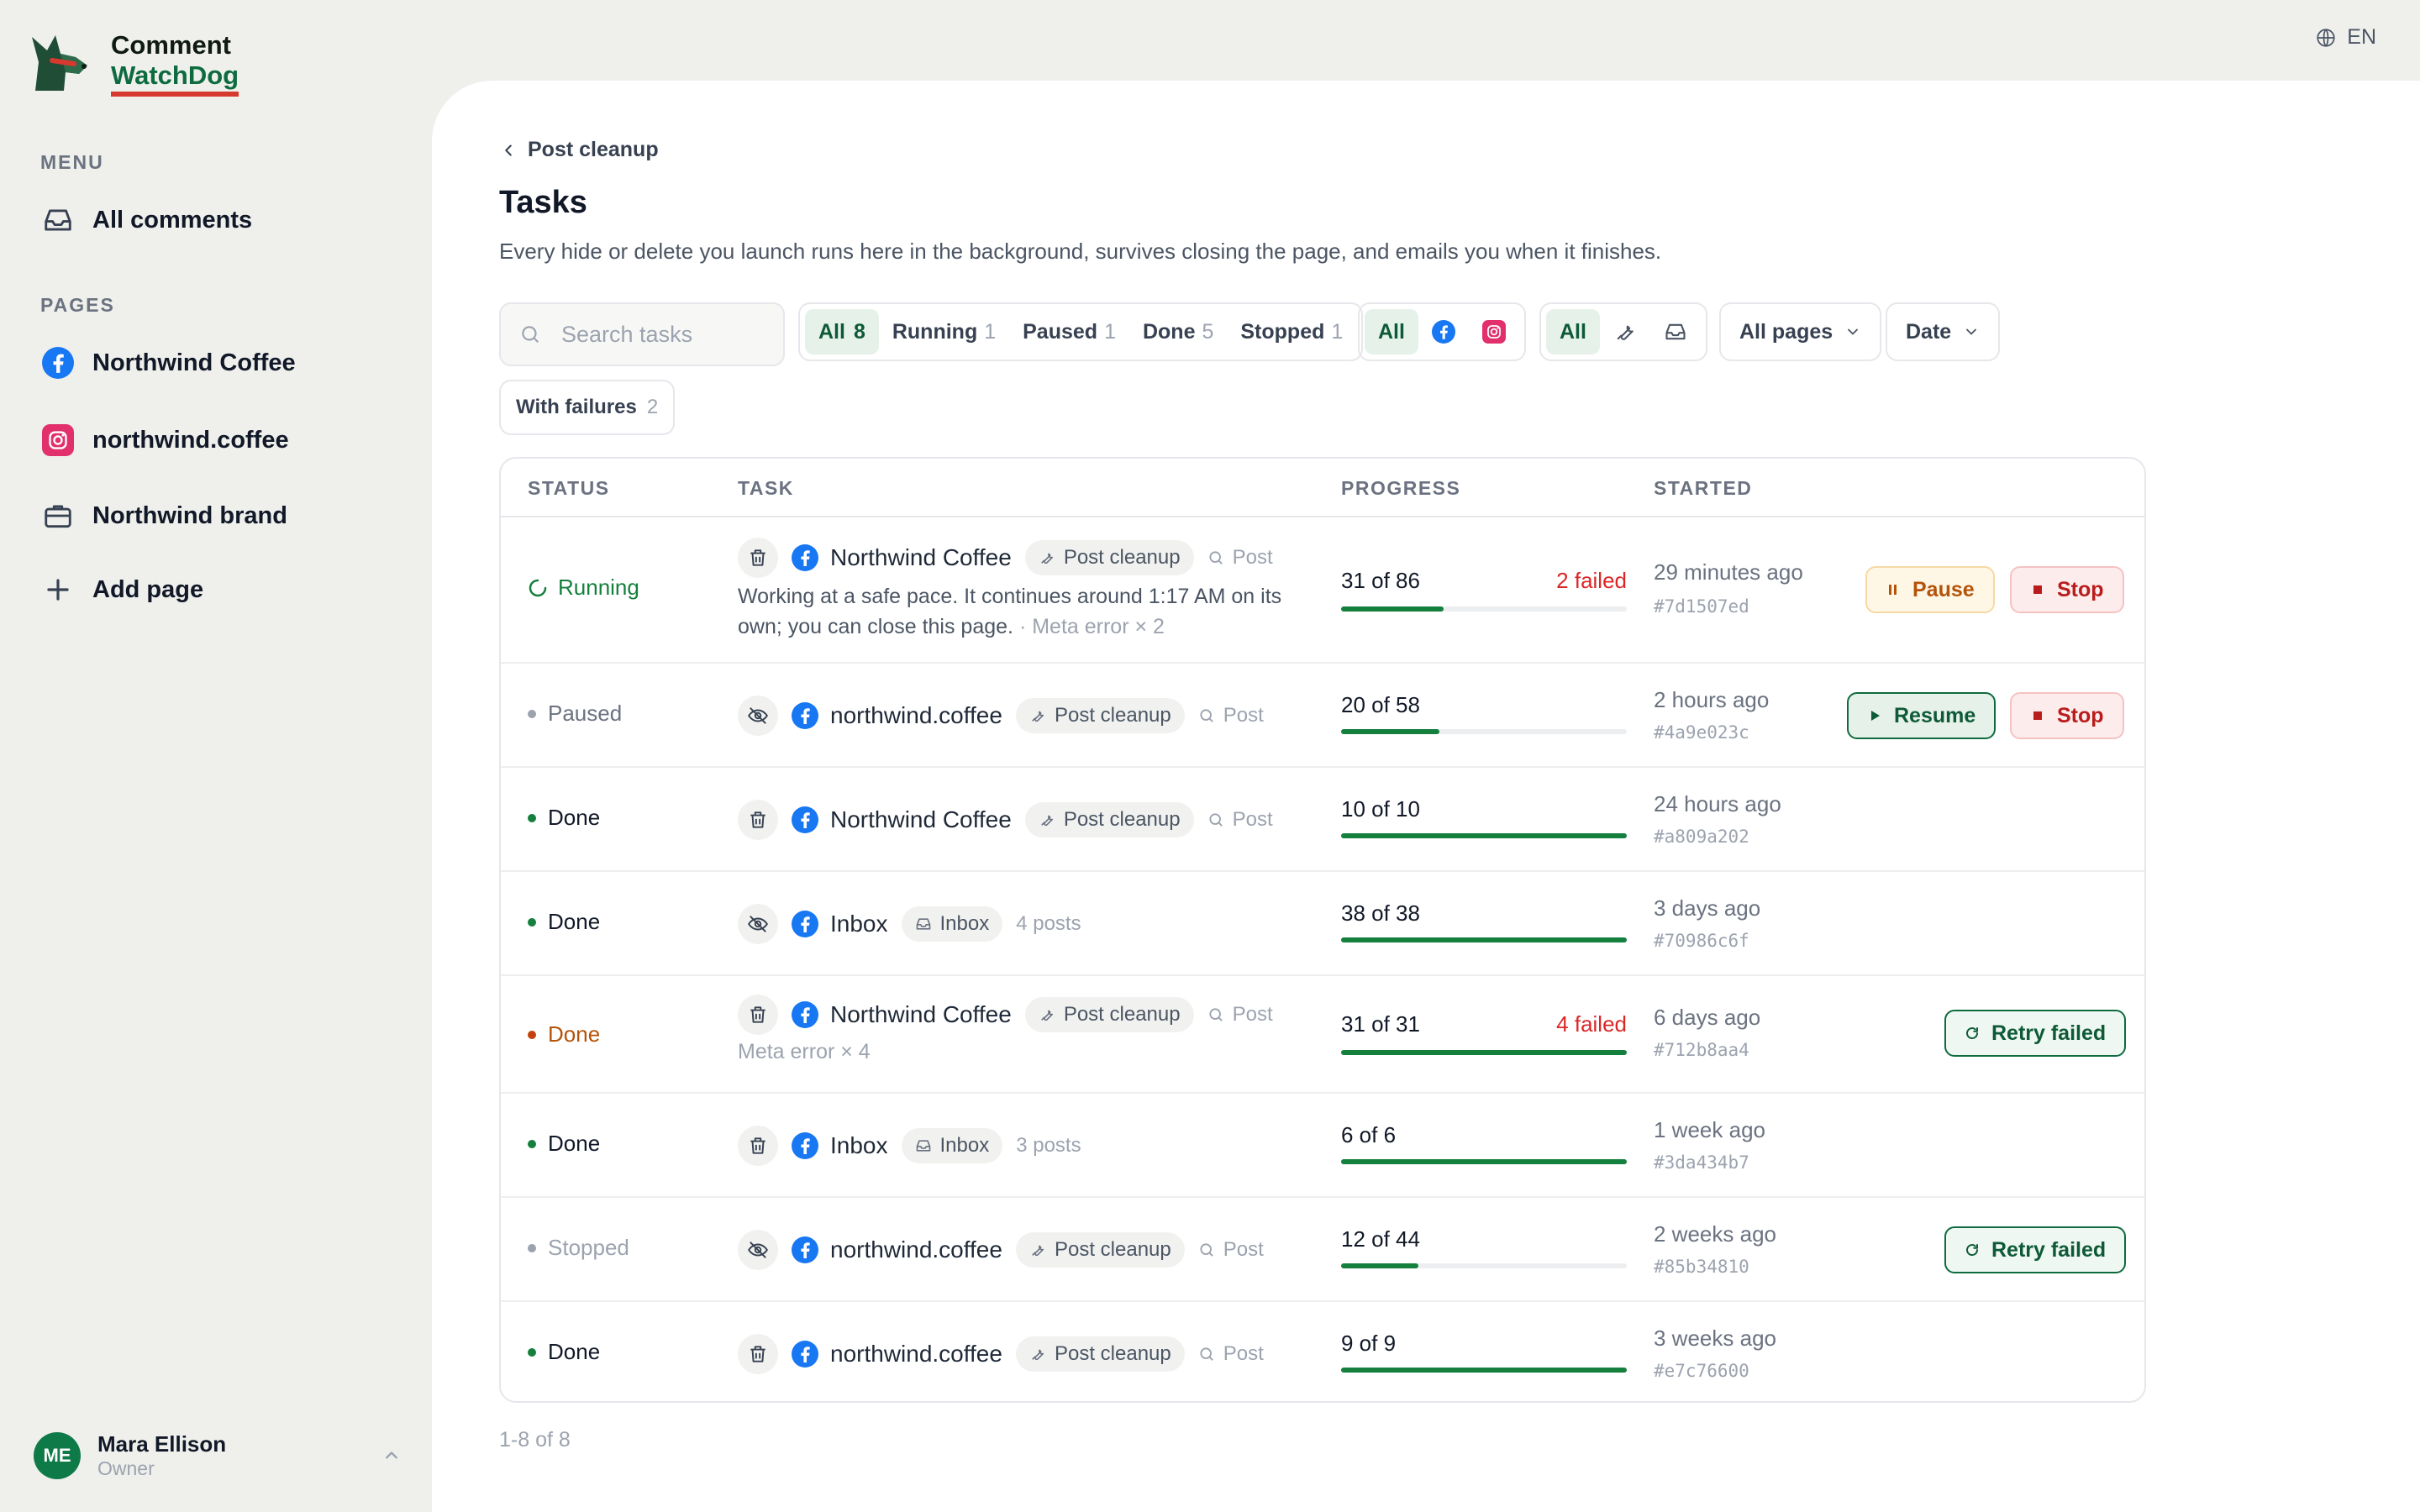  Describe the element at coordinates (58, 515) in the screenshot. I see `briefcase-icon` at that location.